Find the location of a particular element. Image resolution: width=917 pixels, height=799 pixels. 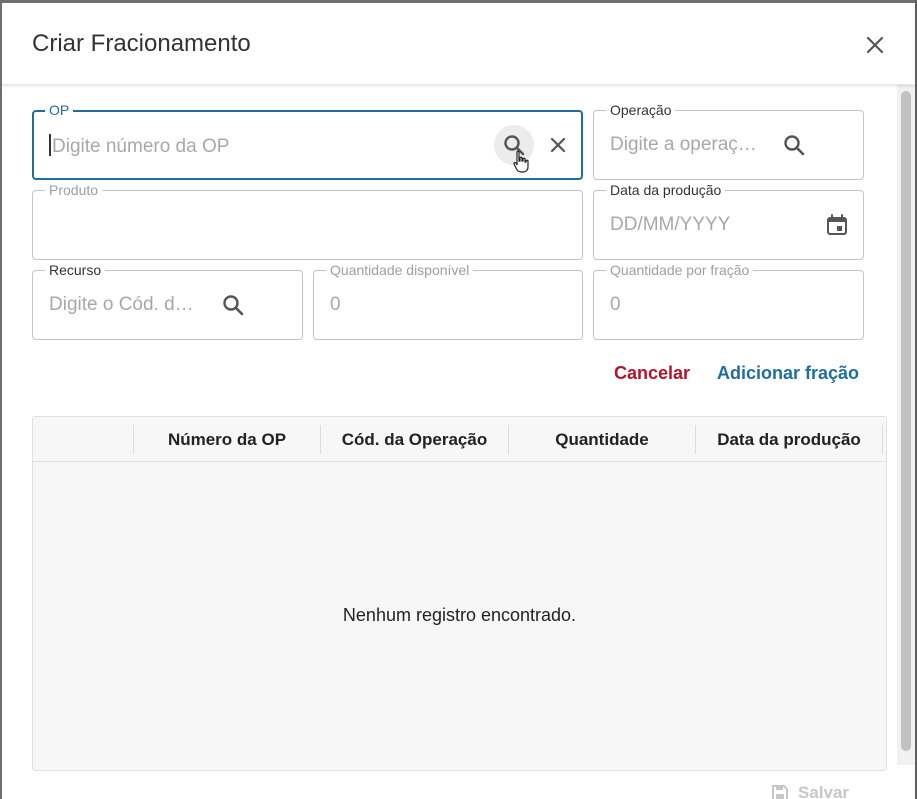

close-button is located at coordinates (875, 45).